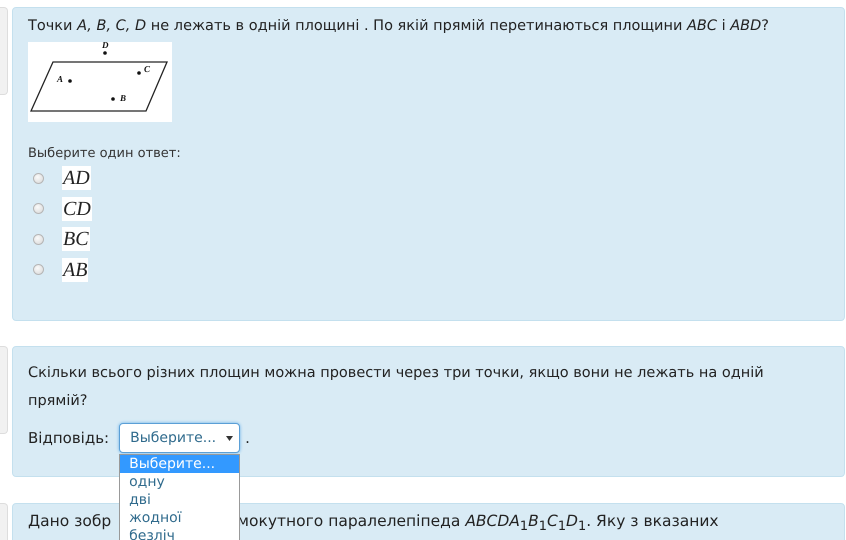  Describe the element at coordinates (69, 438) in the screenshot. I see `answer-label: Відповідь:` at that location.